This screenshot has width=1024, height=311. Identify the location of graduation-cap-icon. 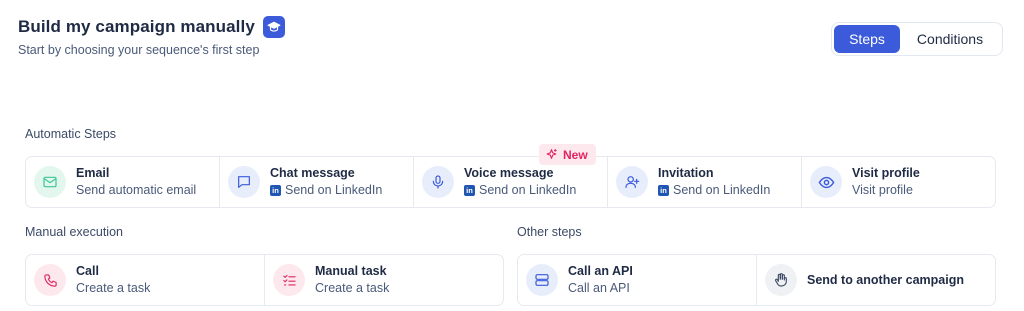
(273, 27).